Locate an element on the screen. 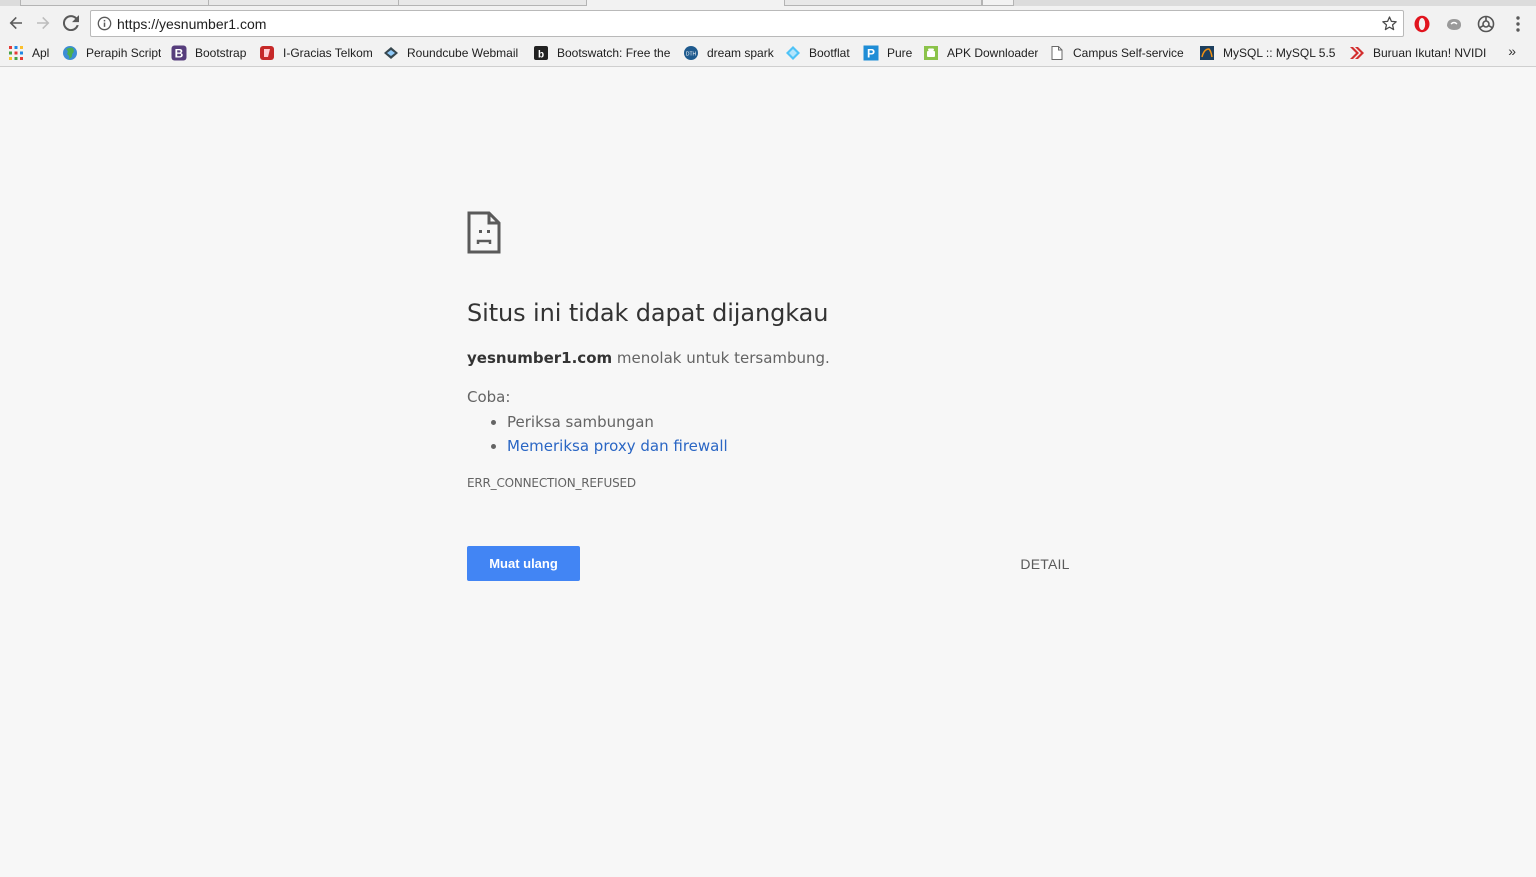 Image resolution: width=1536 pixels, height=877 pixels. bookmarks-overflow-button: » is located at coordinates (1512, 51).